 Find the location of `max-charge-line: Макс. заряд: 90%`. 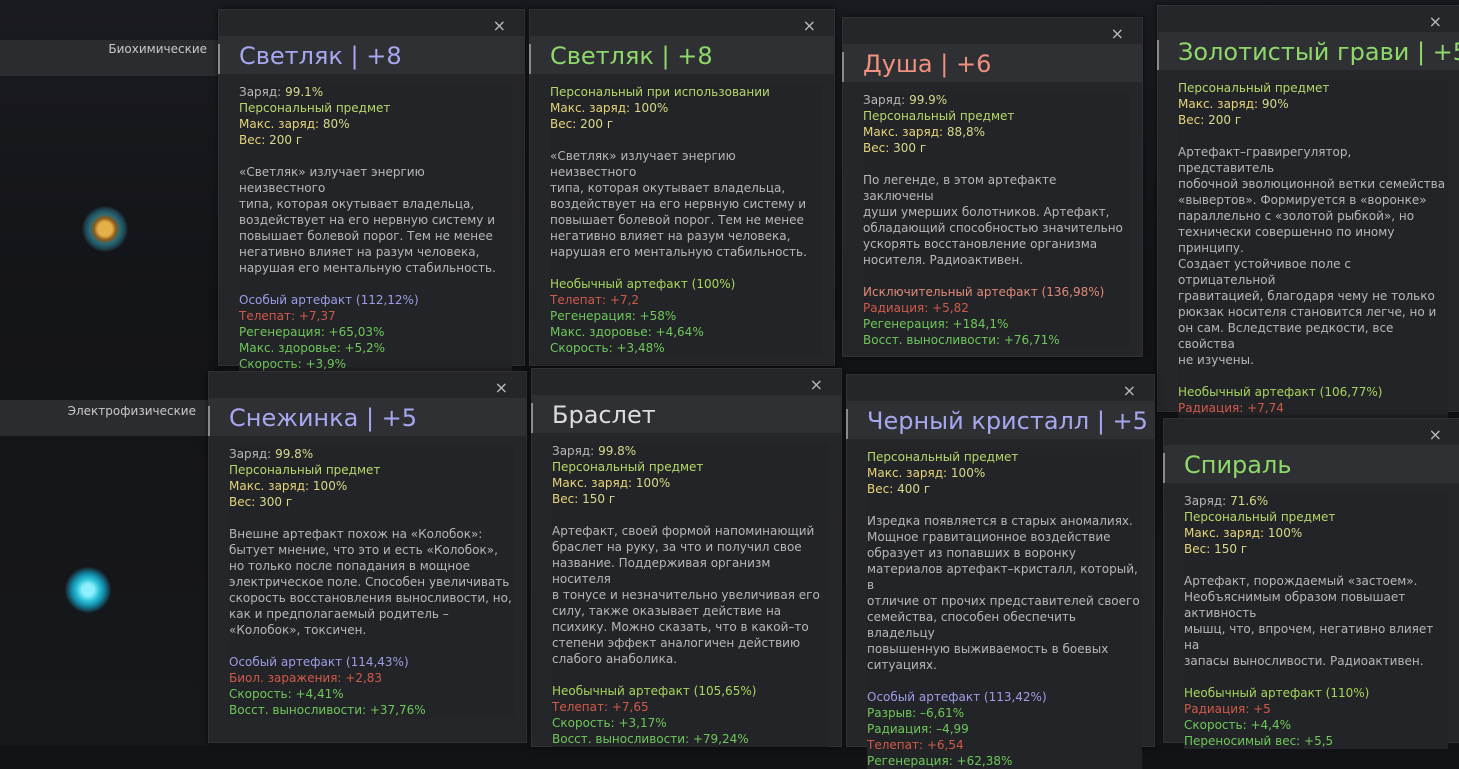

max-charge-line: Макс. заряд: 90% is located at coordinates (1313, 104).